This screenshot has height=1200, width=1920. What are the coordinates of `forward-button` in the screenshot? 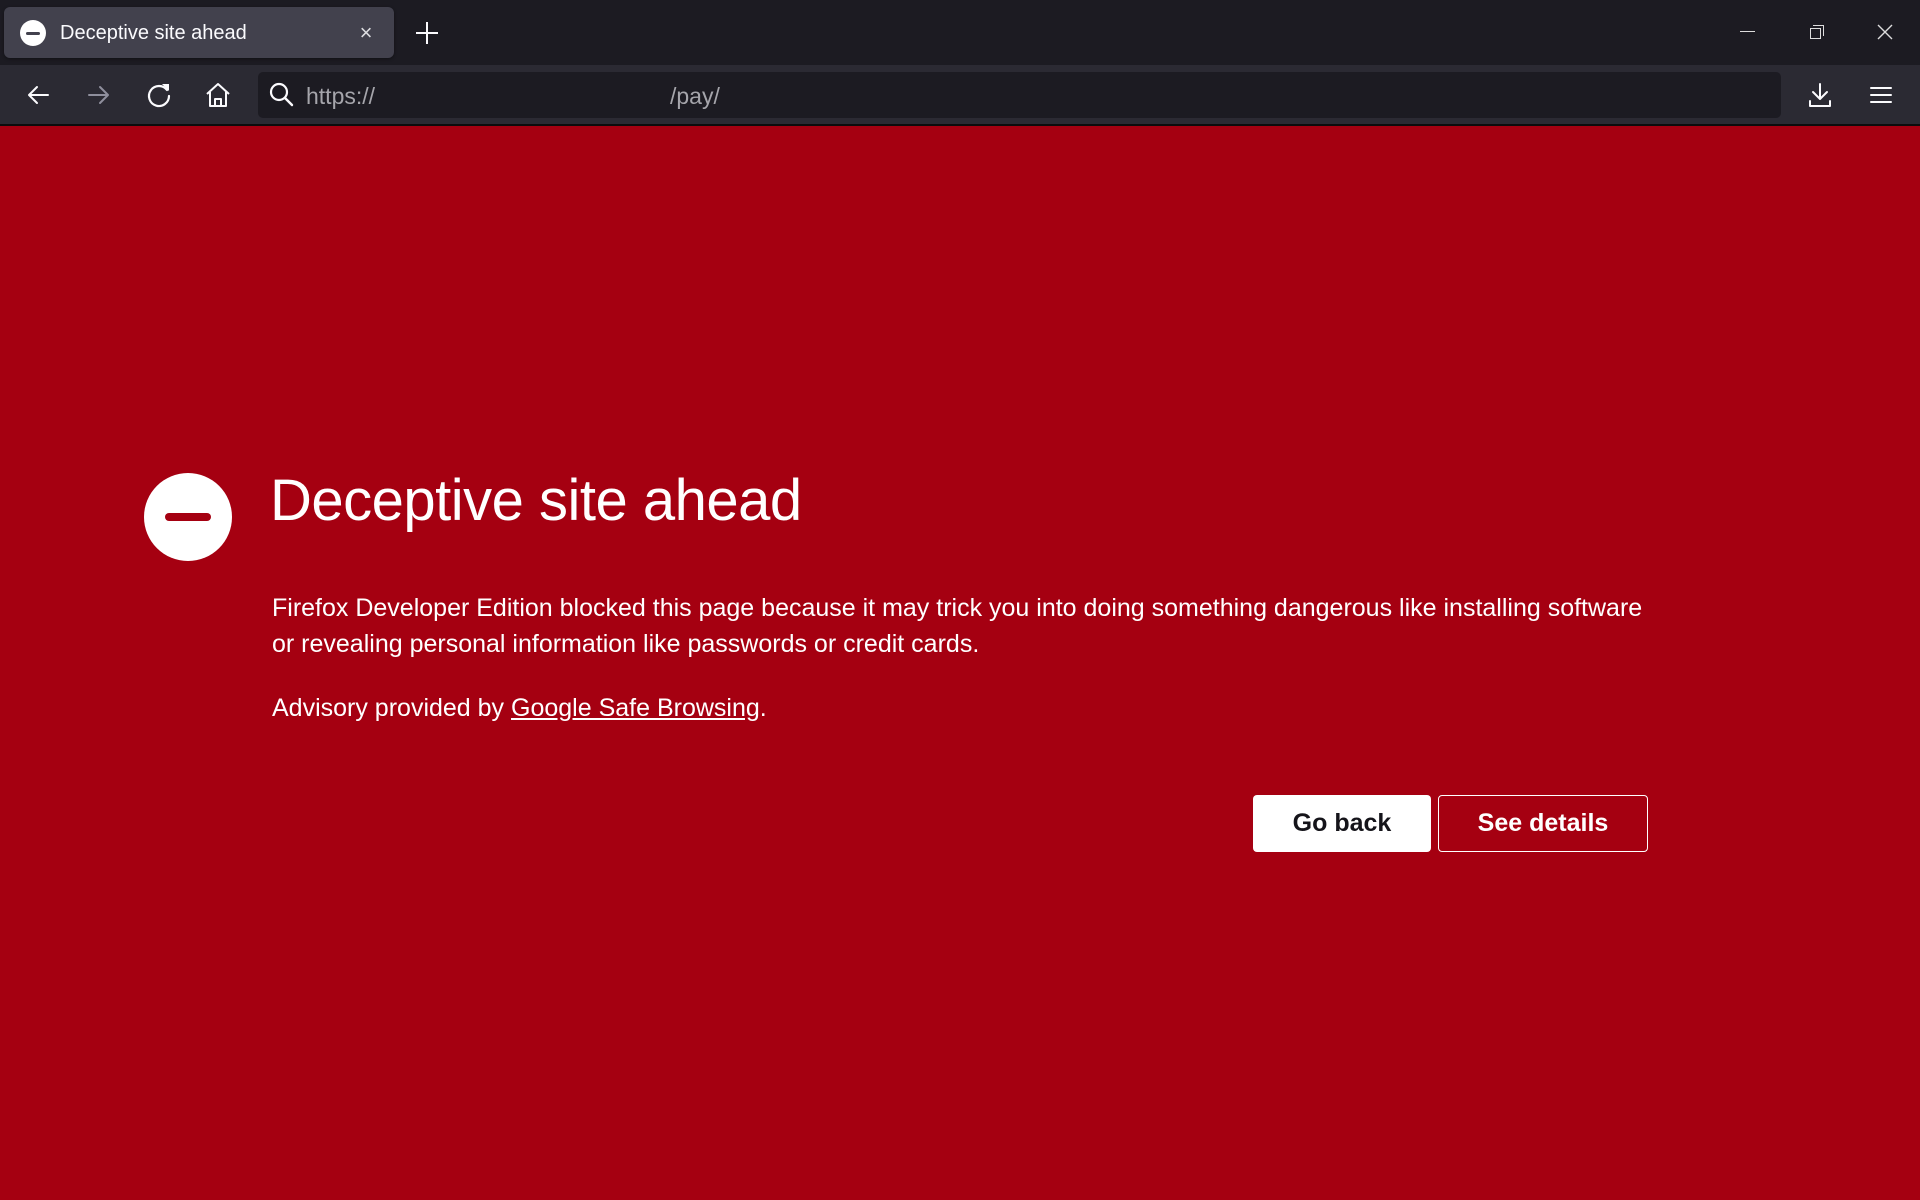 It's located at (99, 95).